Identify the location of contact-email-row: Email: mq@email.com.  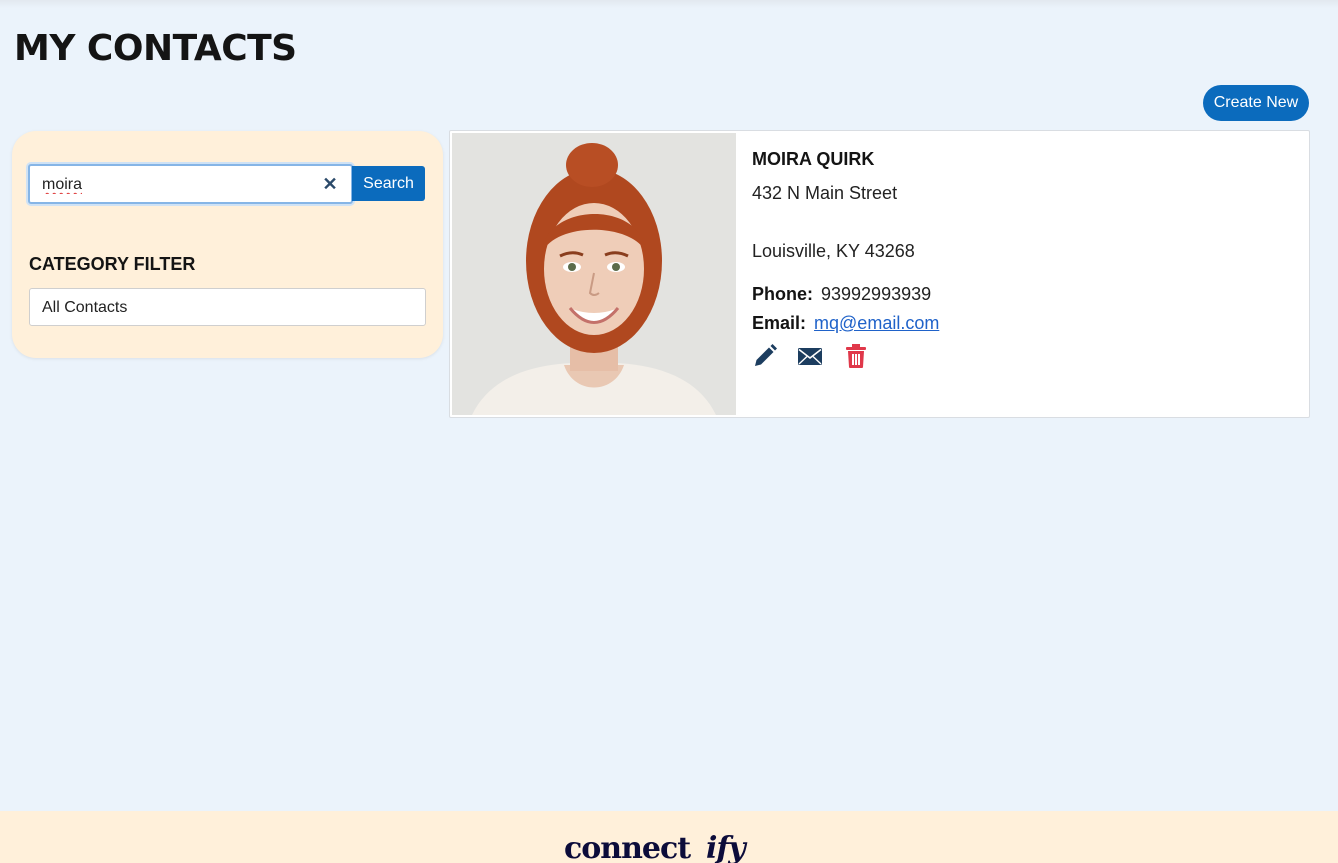
(845, 323).